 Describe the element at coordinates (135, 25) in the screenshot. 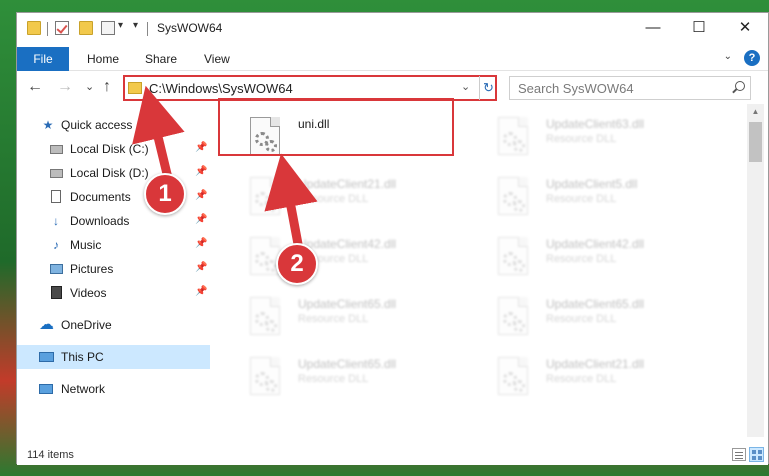

I see `customize-toolbar-icon: ▾` at that location.